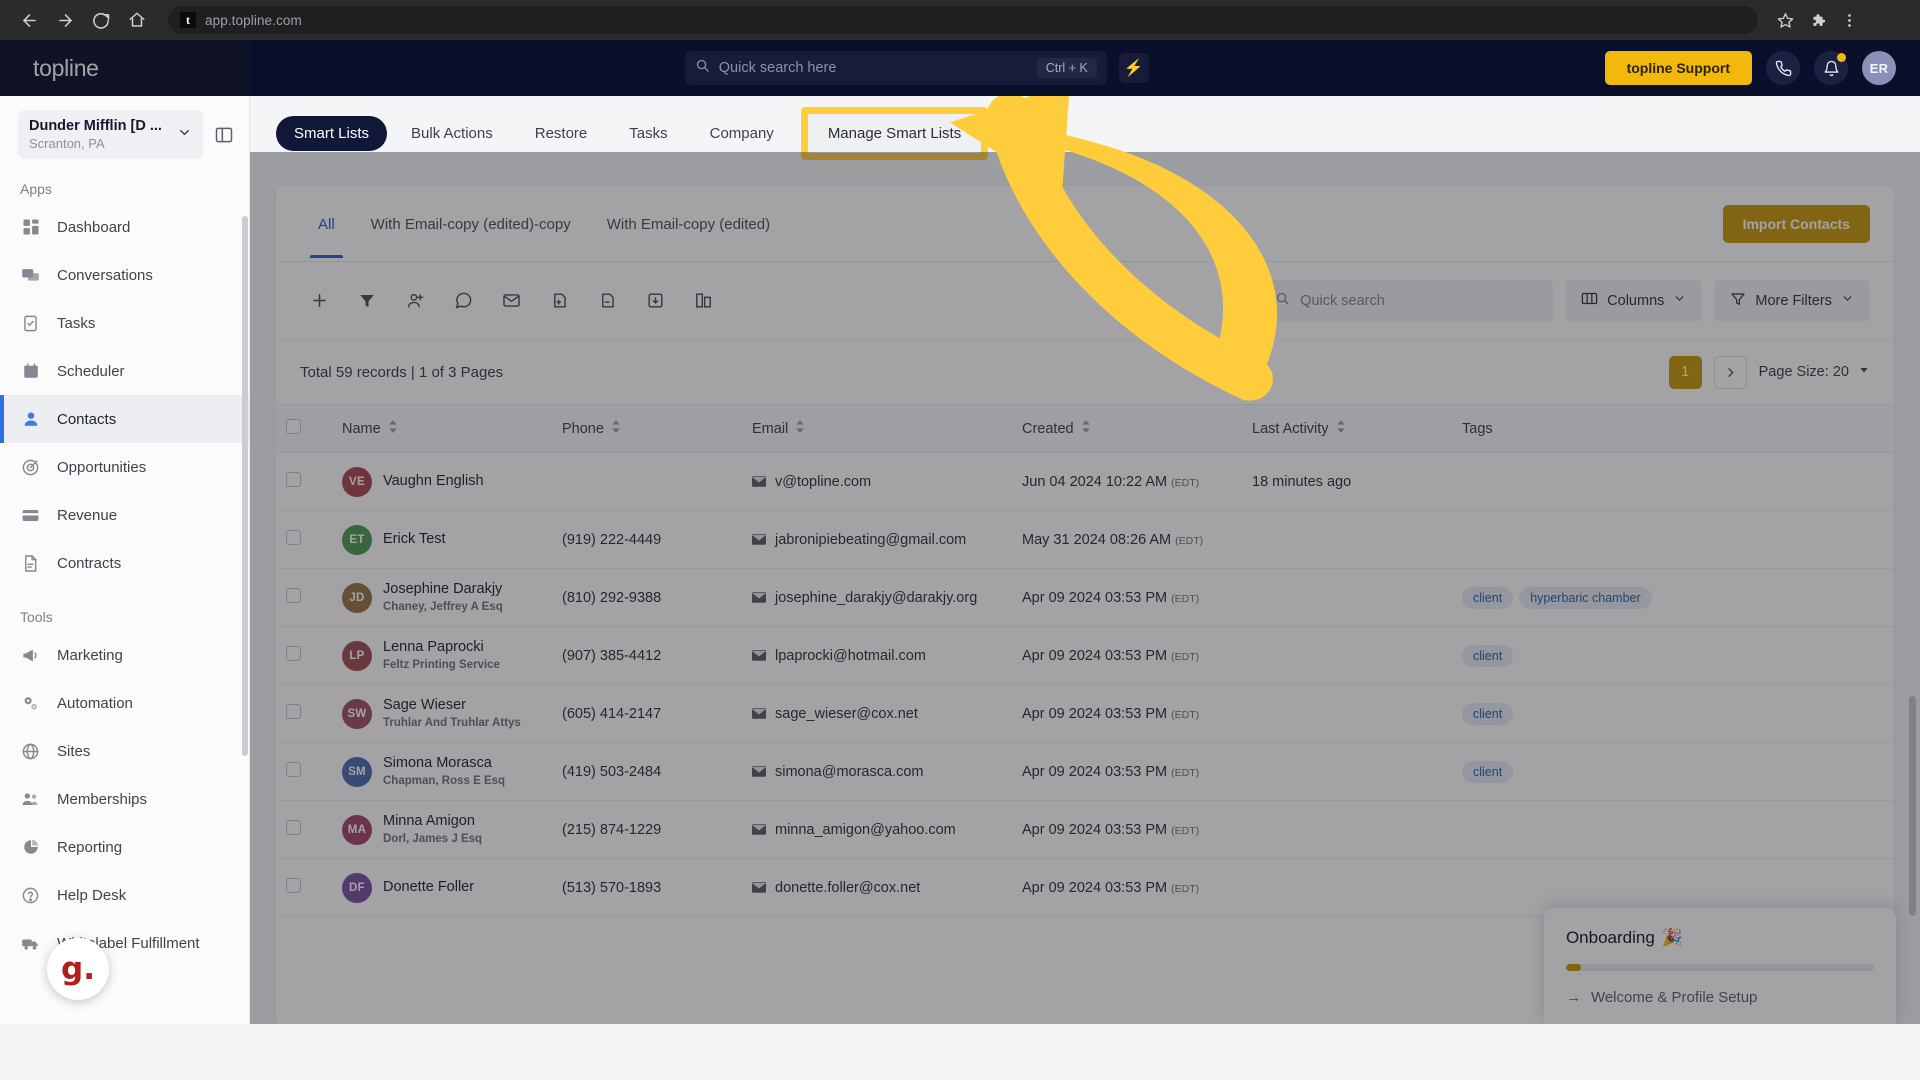  What do you see at coordinates (110, 134) in the screenshot?
I see `org-switcher: Dunder Mifflin [D ... Scranton, PA` at bounding box center [110, 134].